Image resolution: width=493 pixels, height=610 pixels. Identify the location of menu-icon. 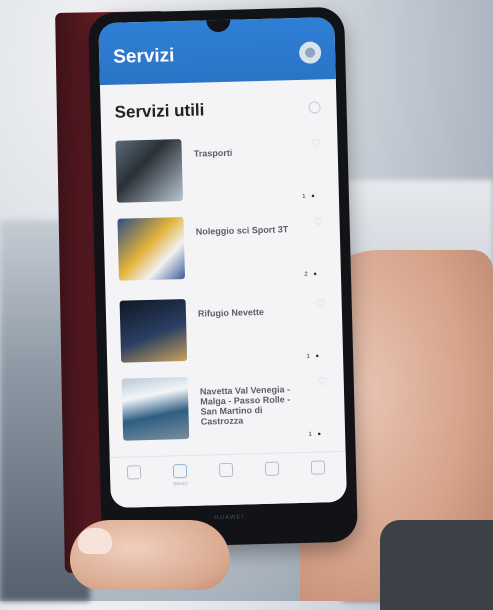
(318, 467).